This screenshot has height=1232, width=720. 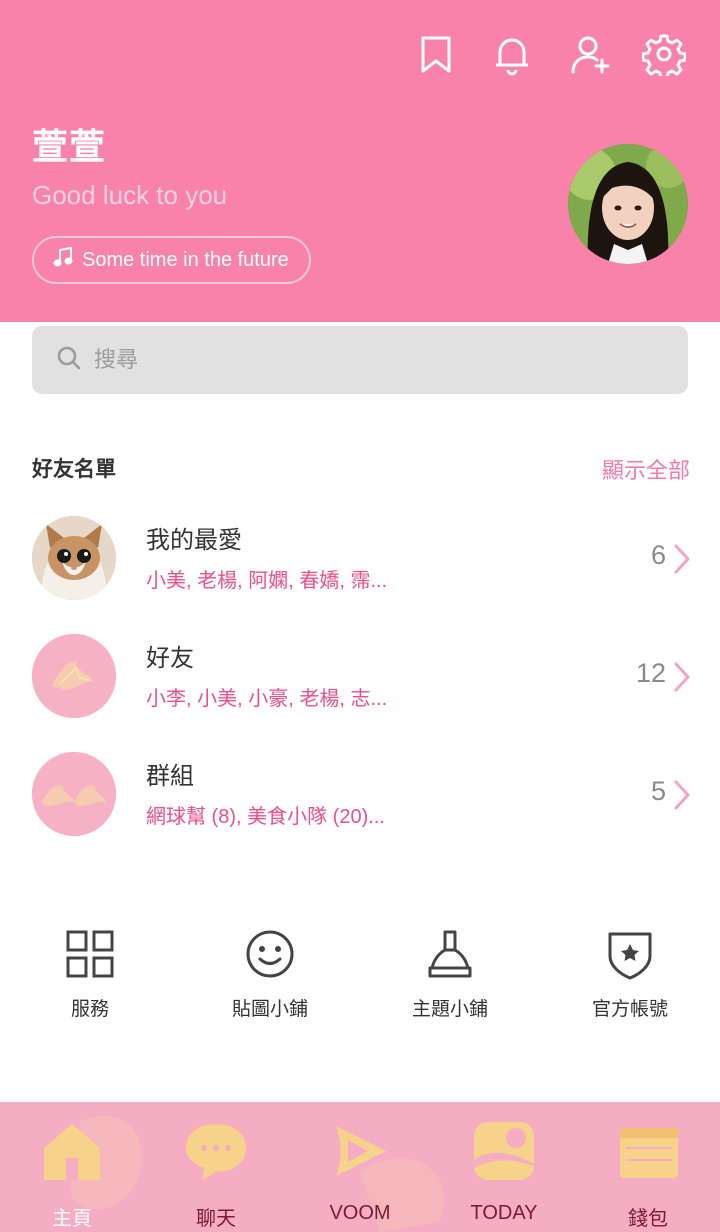 I want to click on shield-star-icon, so click(x=630, y=956).